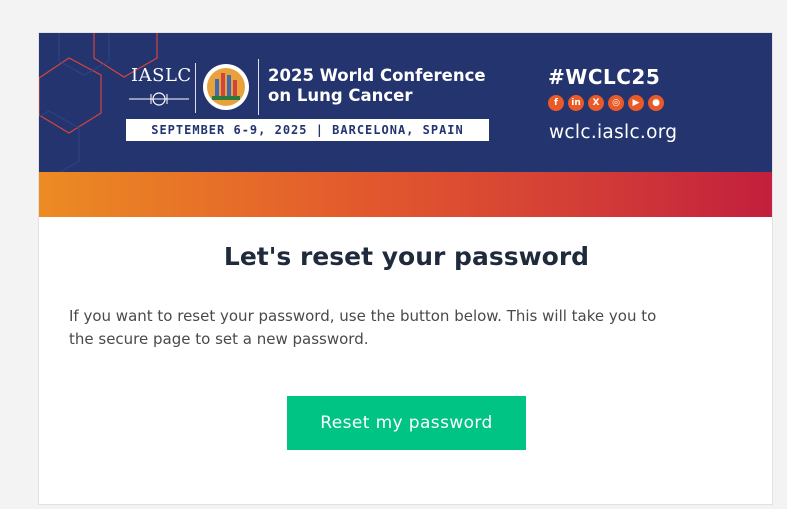 This screenshot has height=509, width=787. I want to click on social-icons: f in X ◎ ▶ ●, so click(606, 103).